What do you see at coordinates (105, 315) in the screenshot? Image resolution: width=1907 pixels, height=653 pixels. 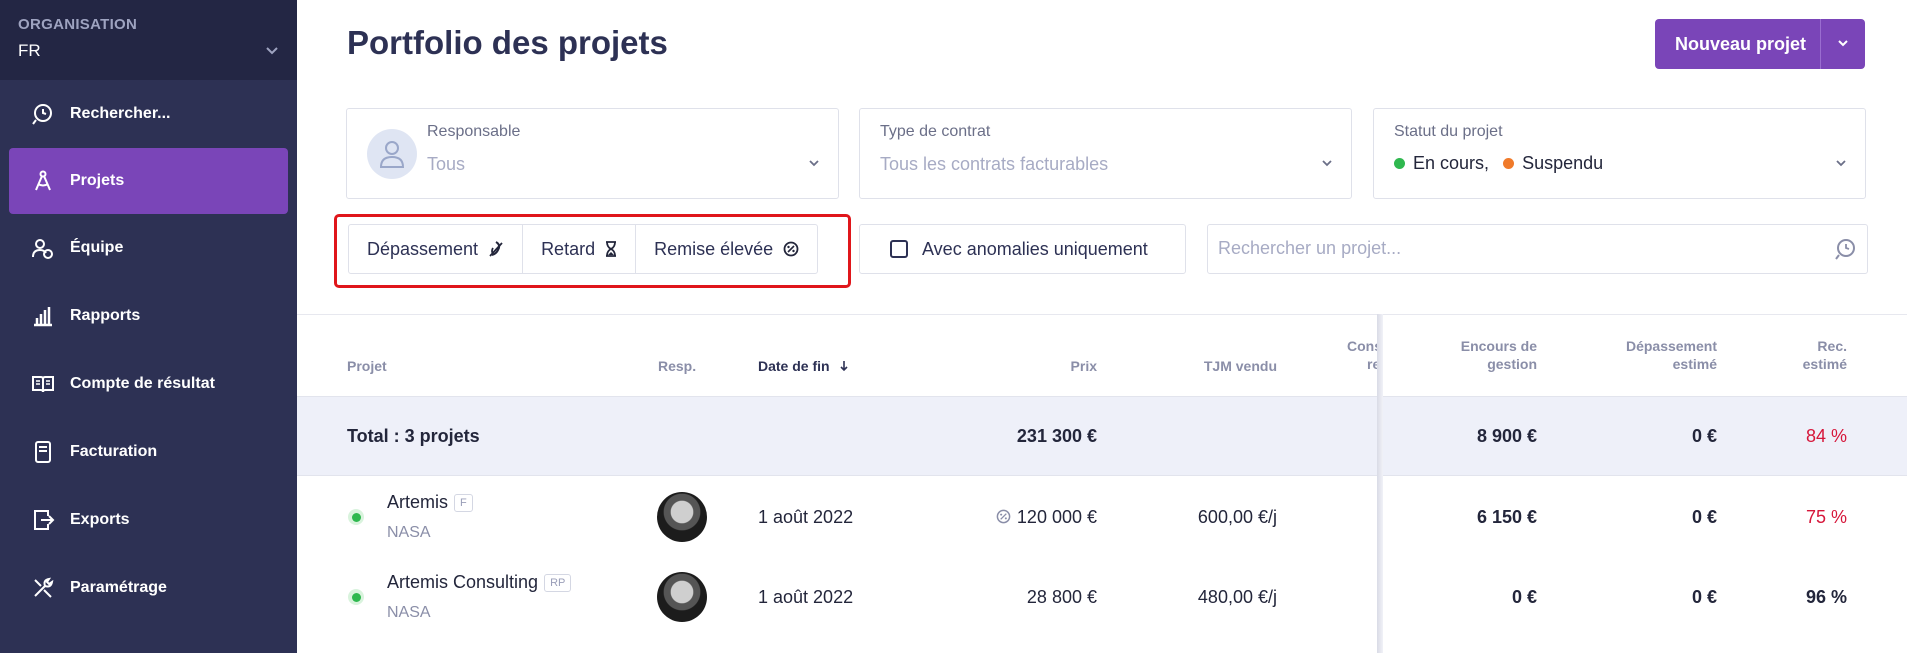 I see `sidebar-item-label: Rapports` at bounding box center [105, 315].